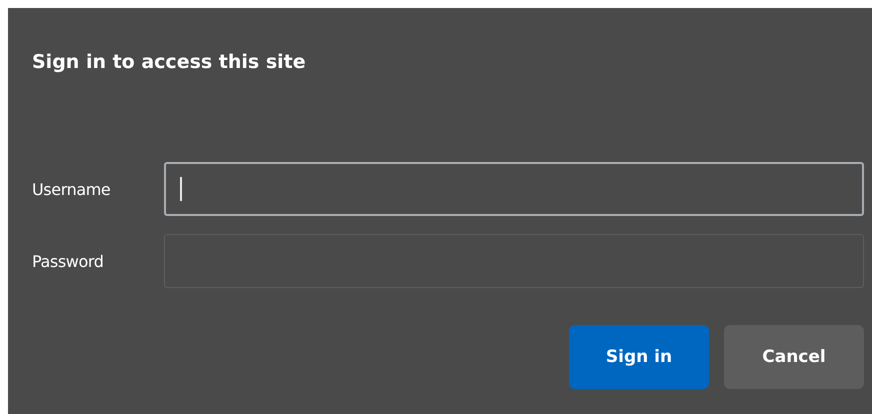 This screenshot has height=414, width=872. I want to click on field-label: Username, so click(71, 189).